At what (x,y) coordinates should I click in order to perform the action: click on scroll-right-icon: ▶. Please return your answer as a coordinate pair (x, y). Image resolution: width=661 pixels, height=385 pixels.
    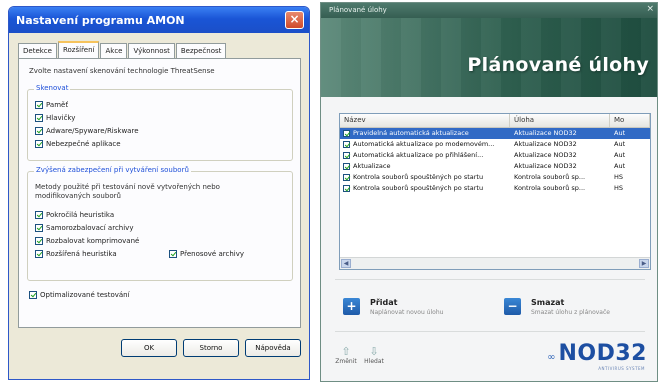
    Looking at the image, I should click on (644, 263).